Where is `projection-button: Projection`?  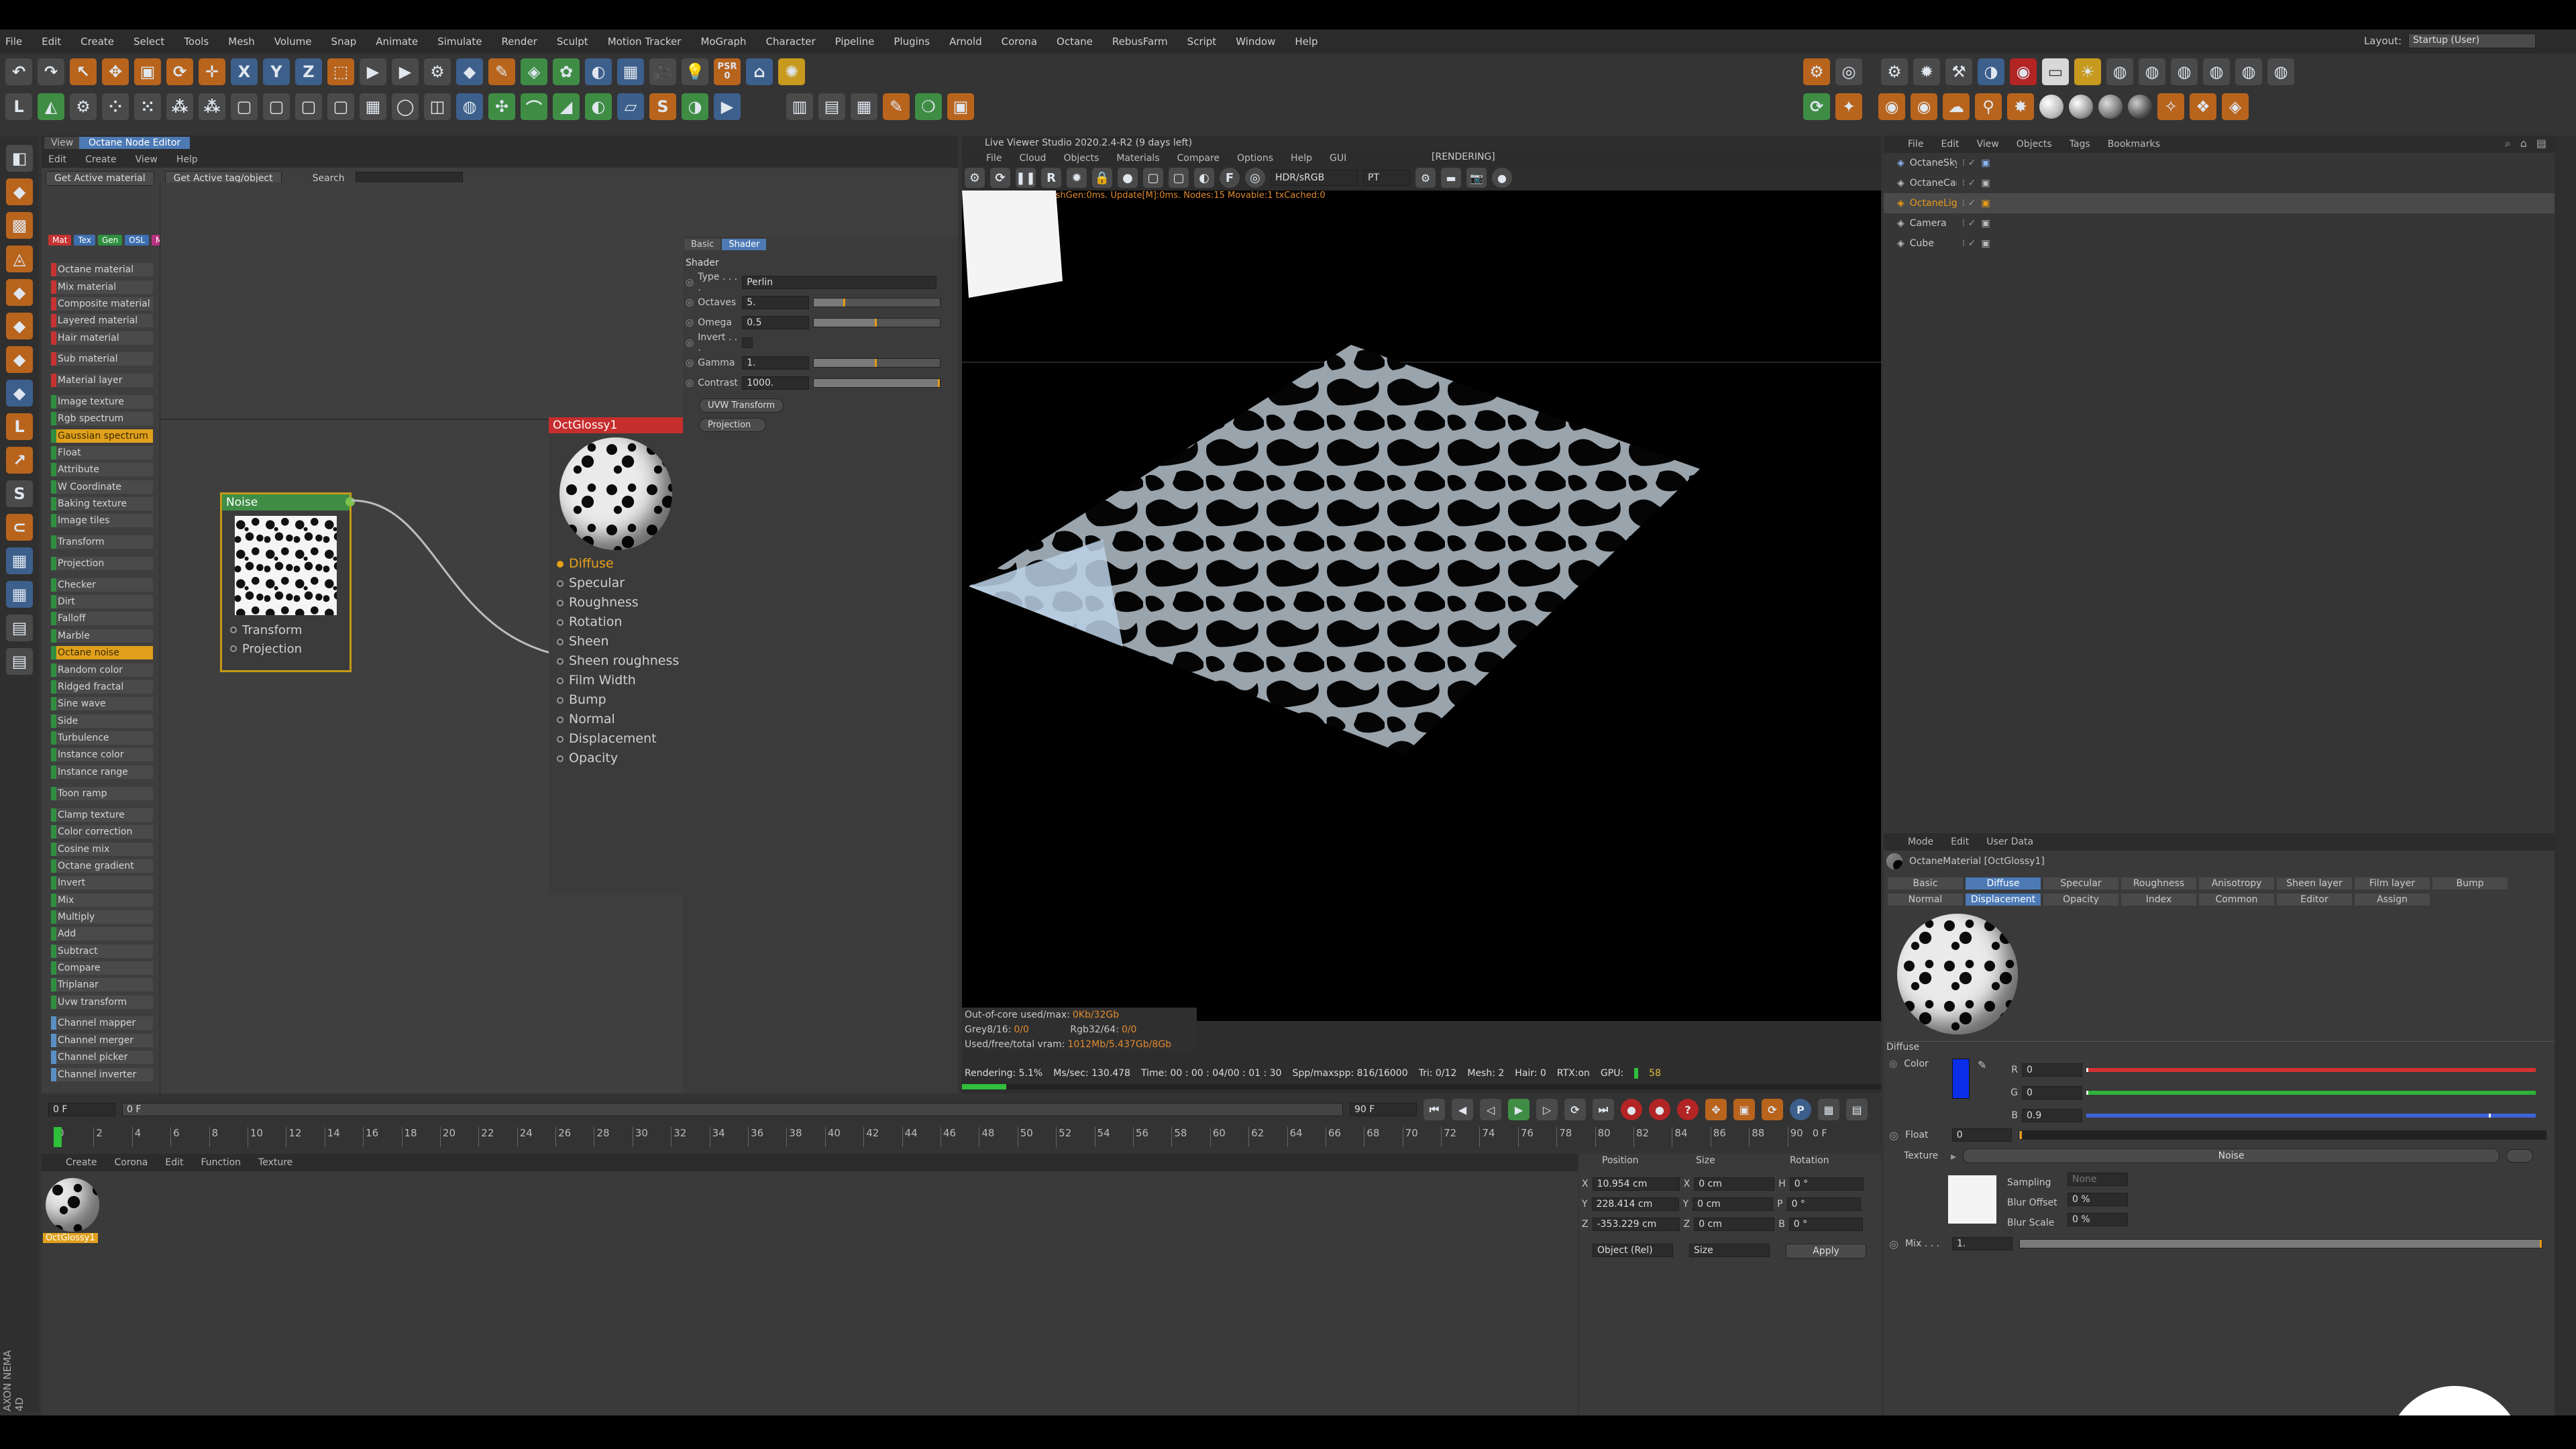 projection-button: Projection is located at coordinates (732, 425).